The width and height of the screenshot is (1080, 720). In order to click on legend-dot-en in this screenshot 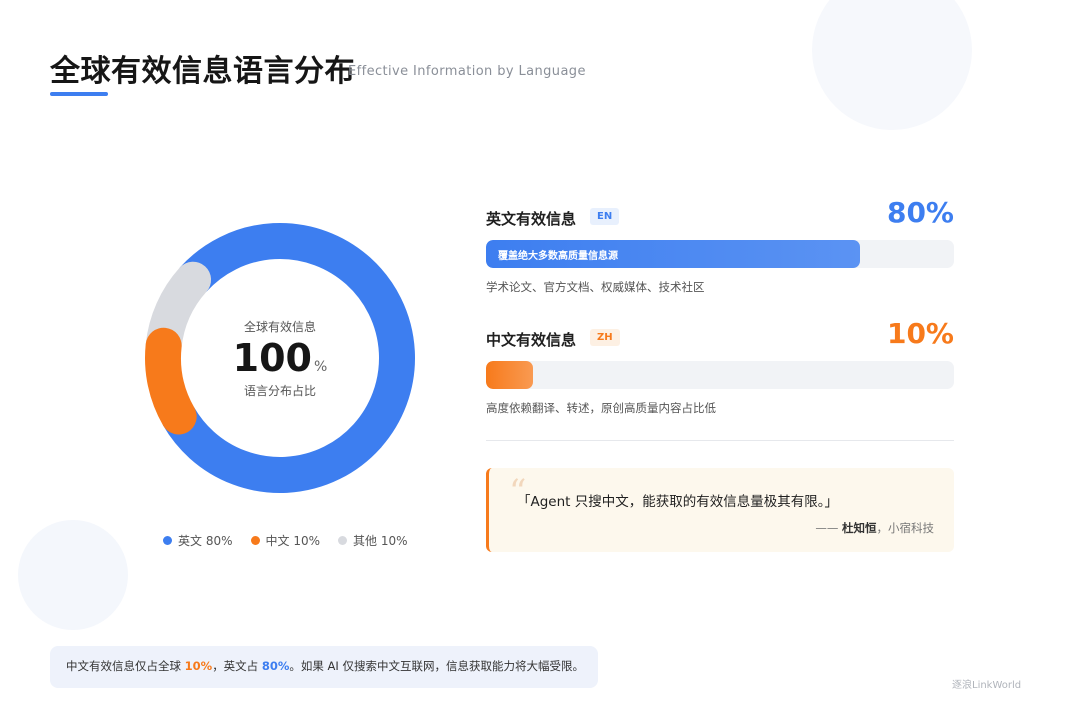, I will do `click(167, 540)`.